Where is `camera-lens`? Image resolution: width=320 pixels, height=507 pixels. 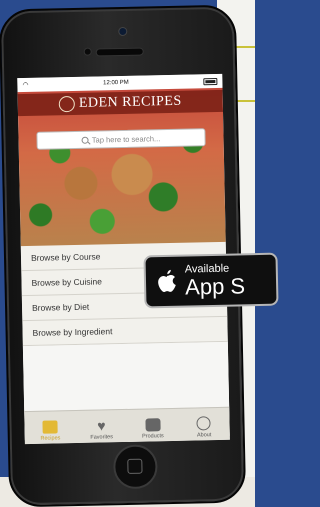
camera-lens is located at coordinates (123, 31).